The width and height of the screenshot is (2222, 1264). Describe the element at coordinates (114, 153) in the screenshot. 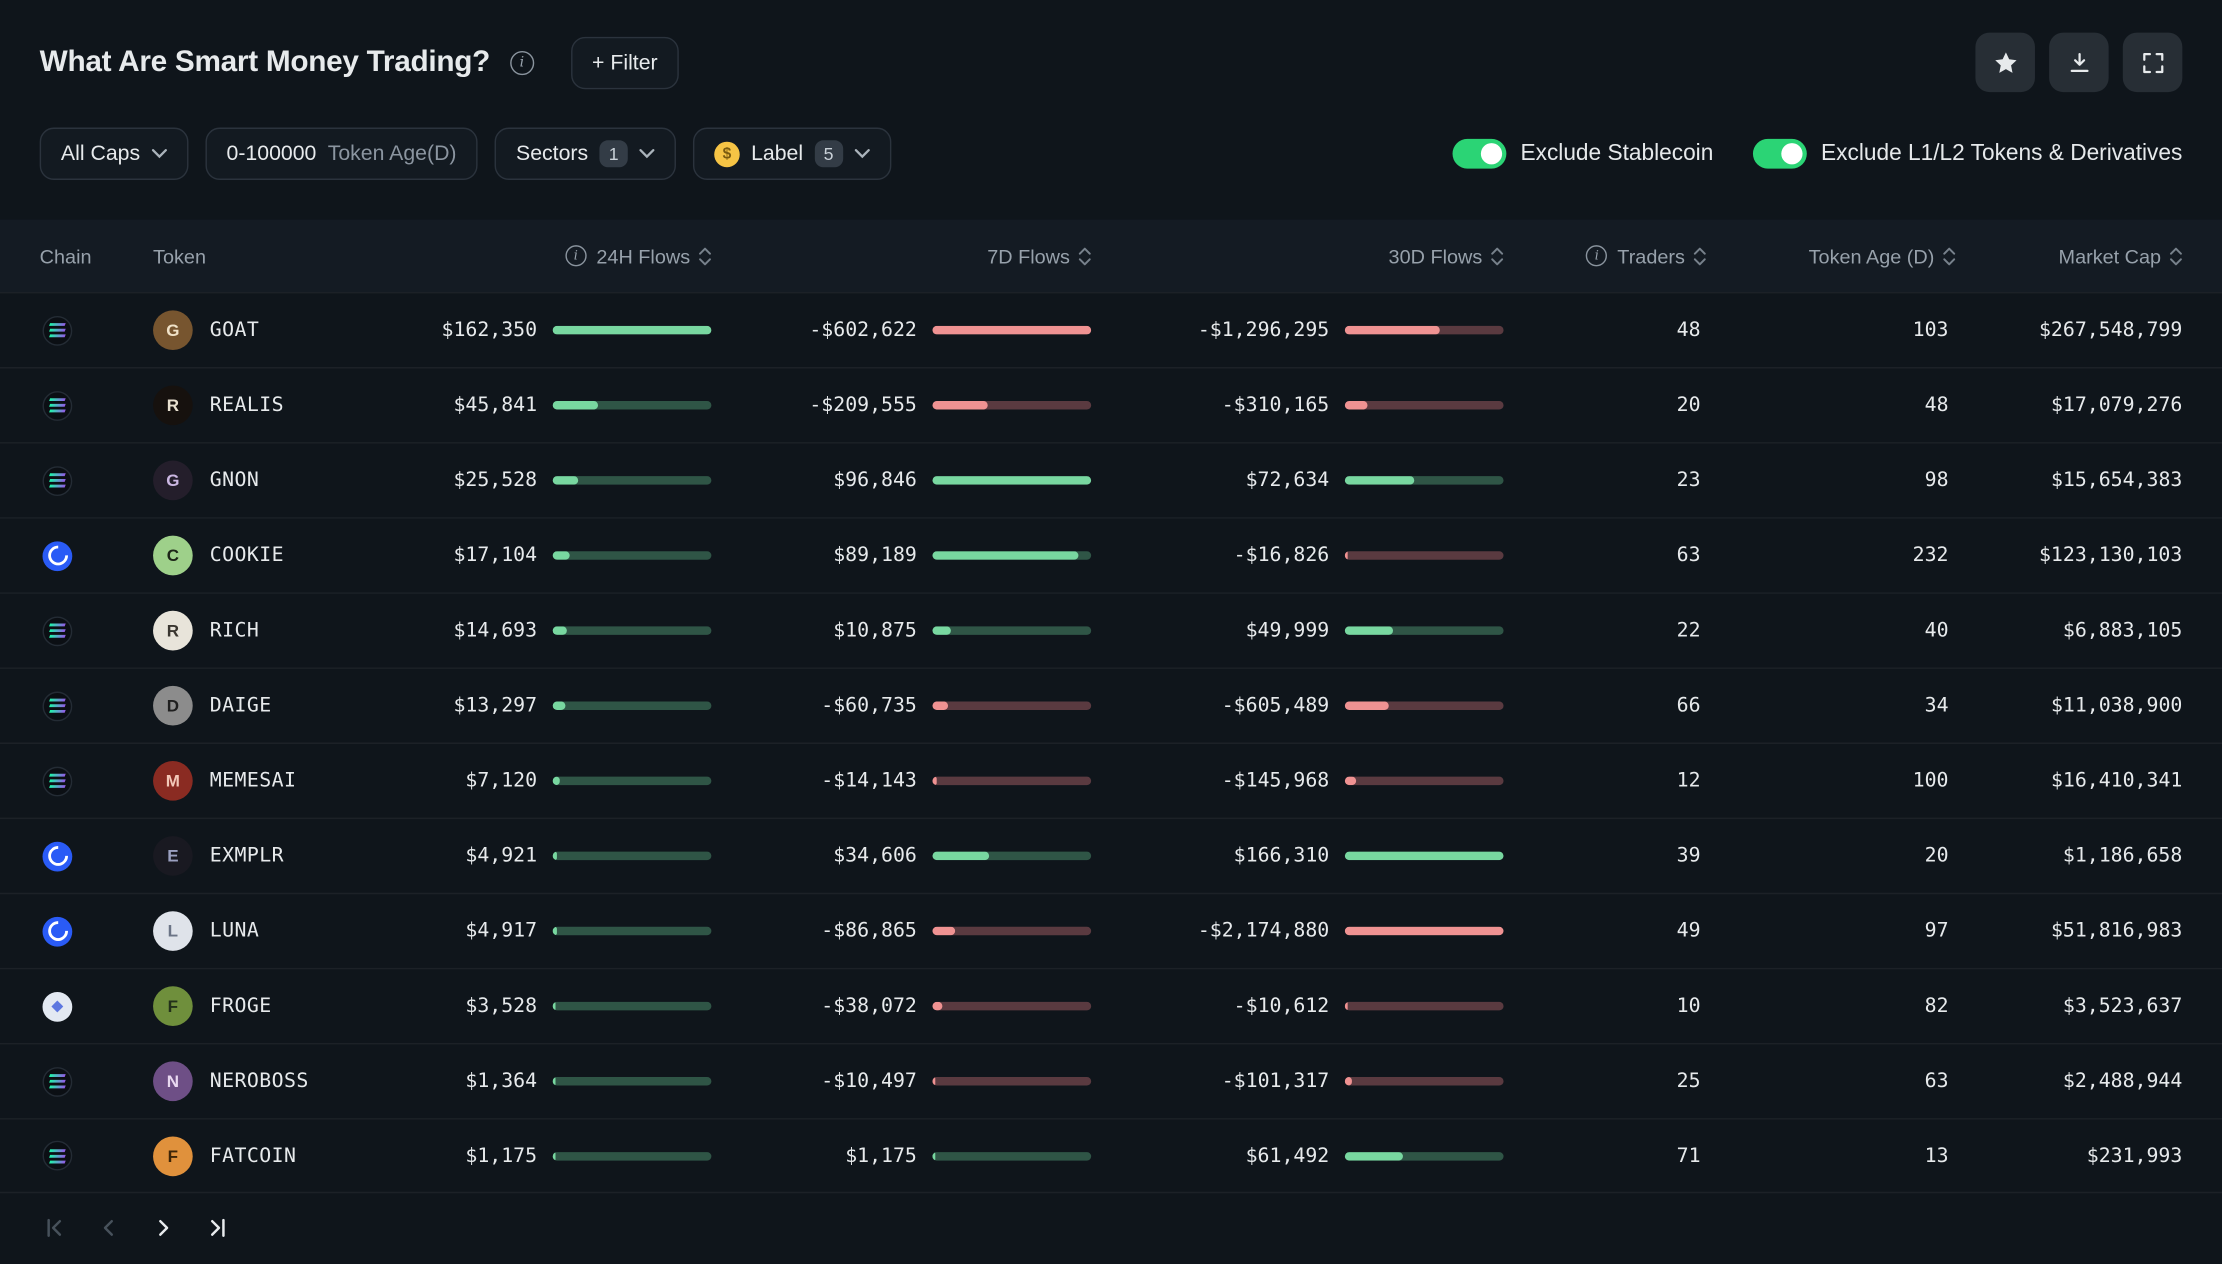

I see `market-cap-filter: All Caps` at that location.